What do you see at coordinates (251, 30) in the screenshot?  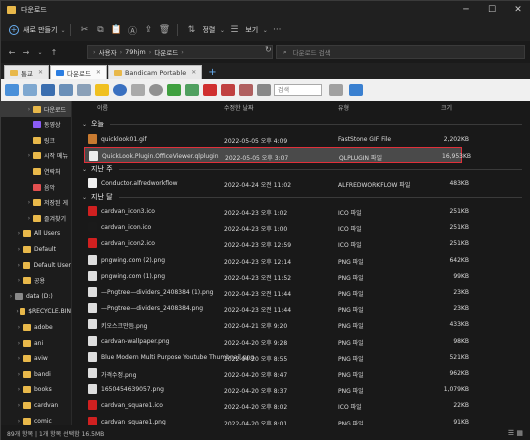 I see `view-button: 보기` at bounding box center [251, 30].